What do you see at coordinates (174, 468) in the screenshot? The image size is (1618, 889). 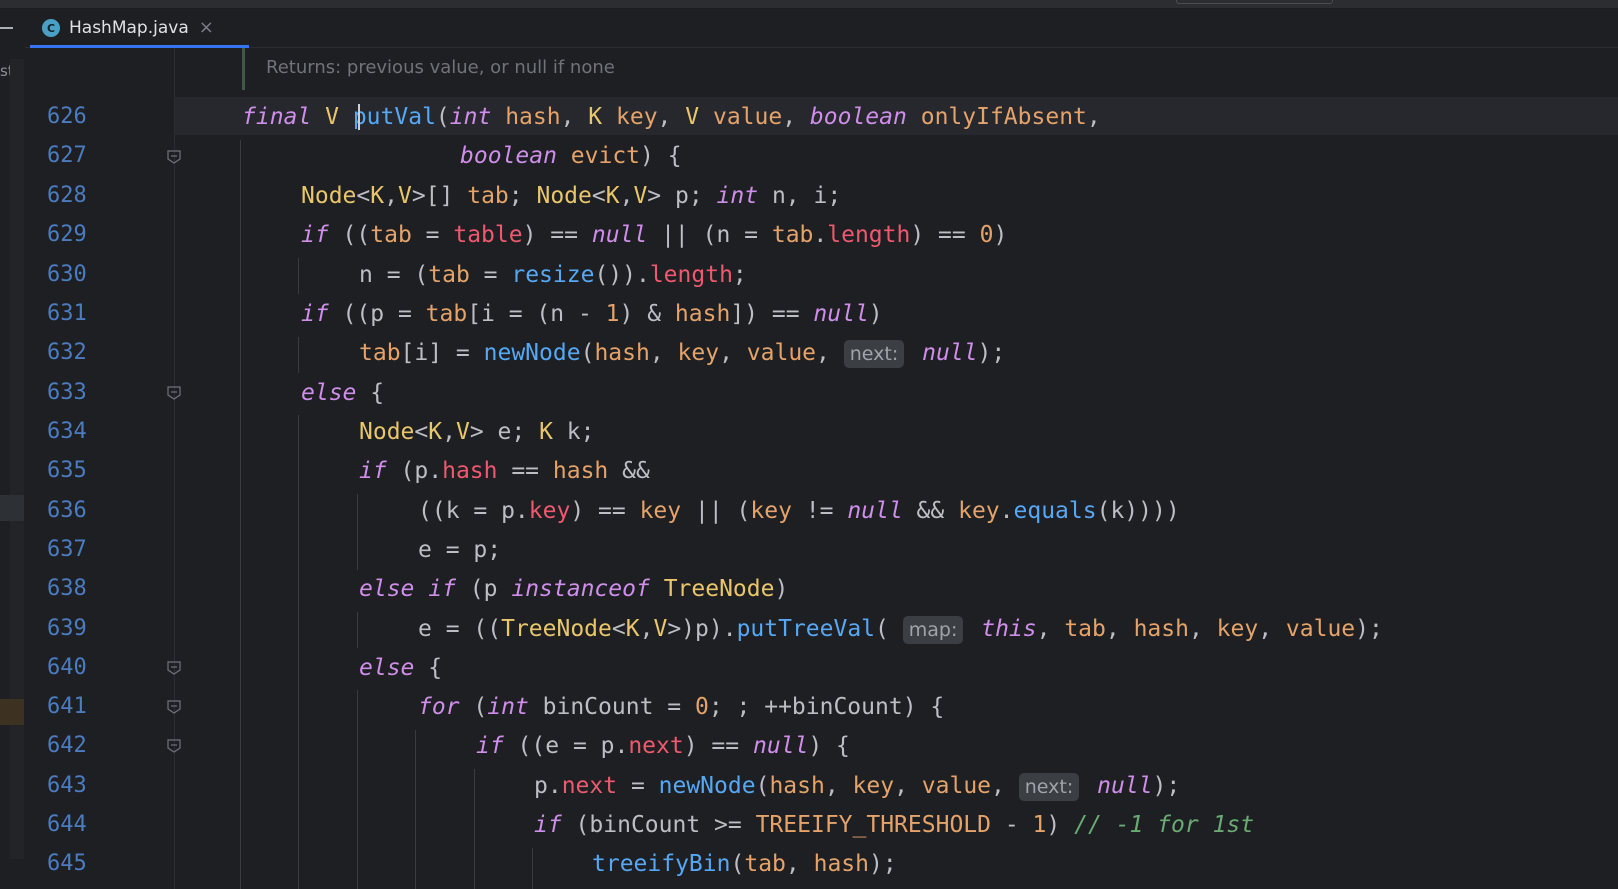 I see `gutter-divider` at bounding box center [174, 468].